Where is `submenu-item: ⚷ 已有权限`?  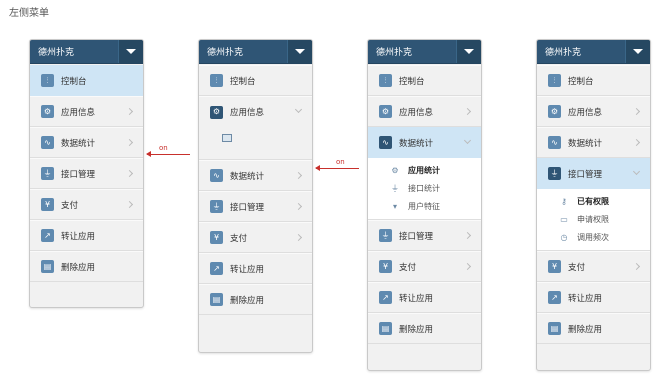
submenu-item: ⚷ 已有权限 is located at coordinates (593, 201).